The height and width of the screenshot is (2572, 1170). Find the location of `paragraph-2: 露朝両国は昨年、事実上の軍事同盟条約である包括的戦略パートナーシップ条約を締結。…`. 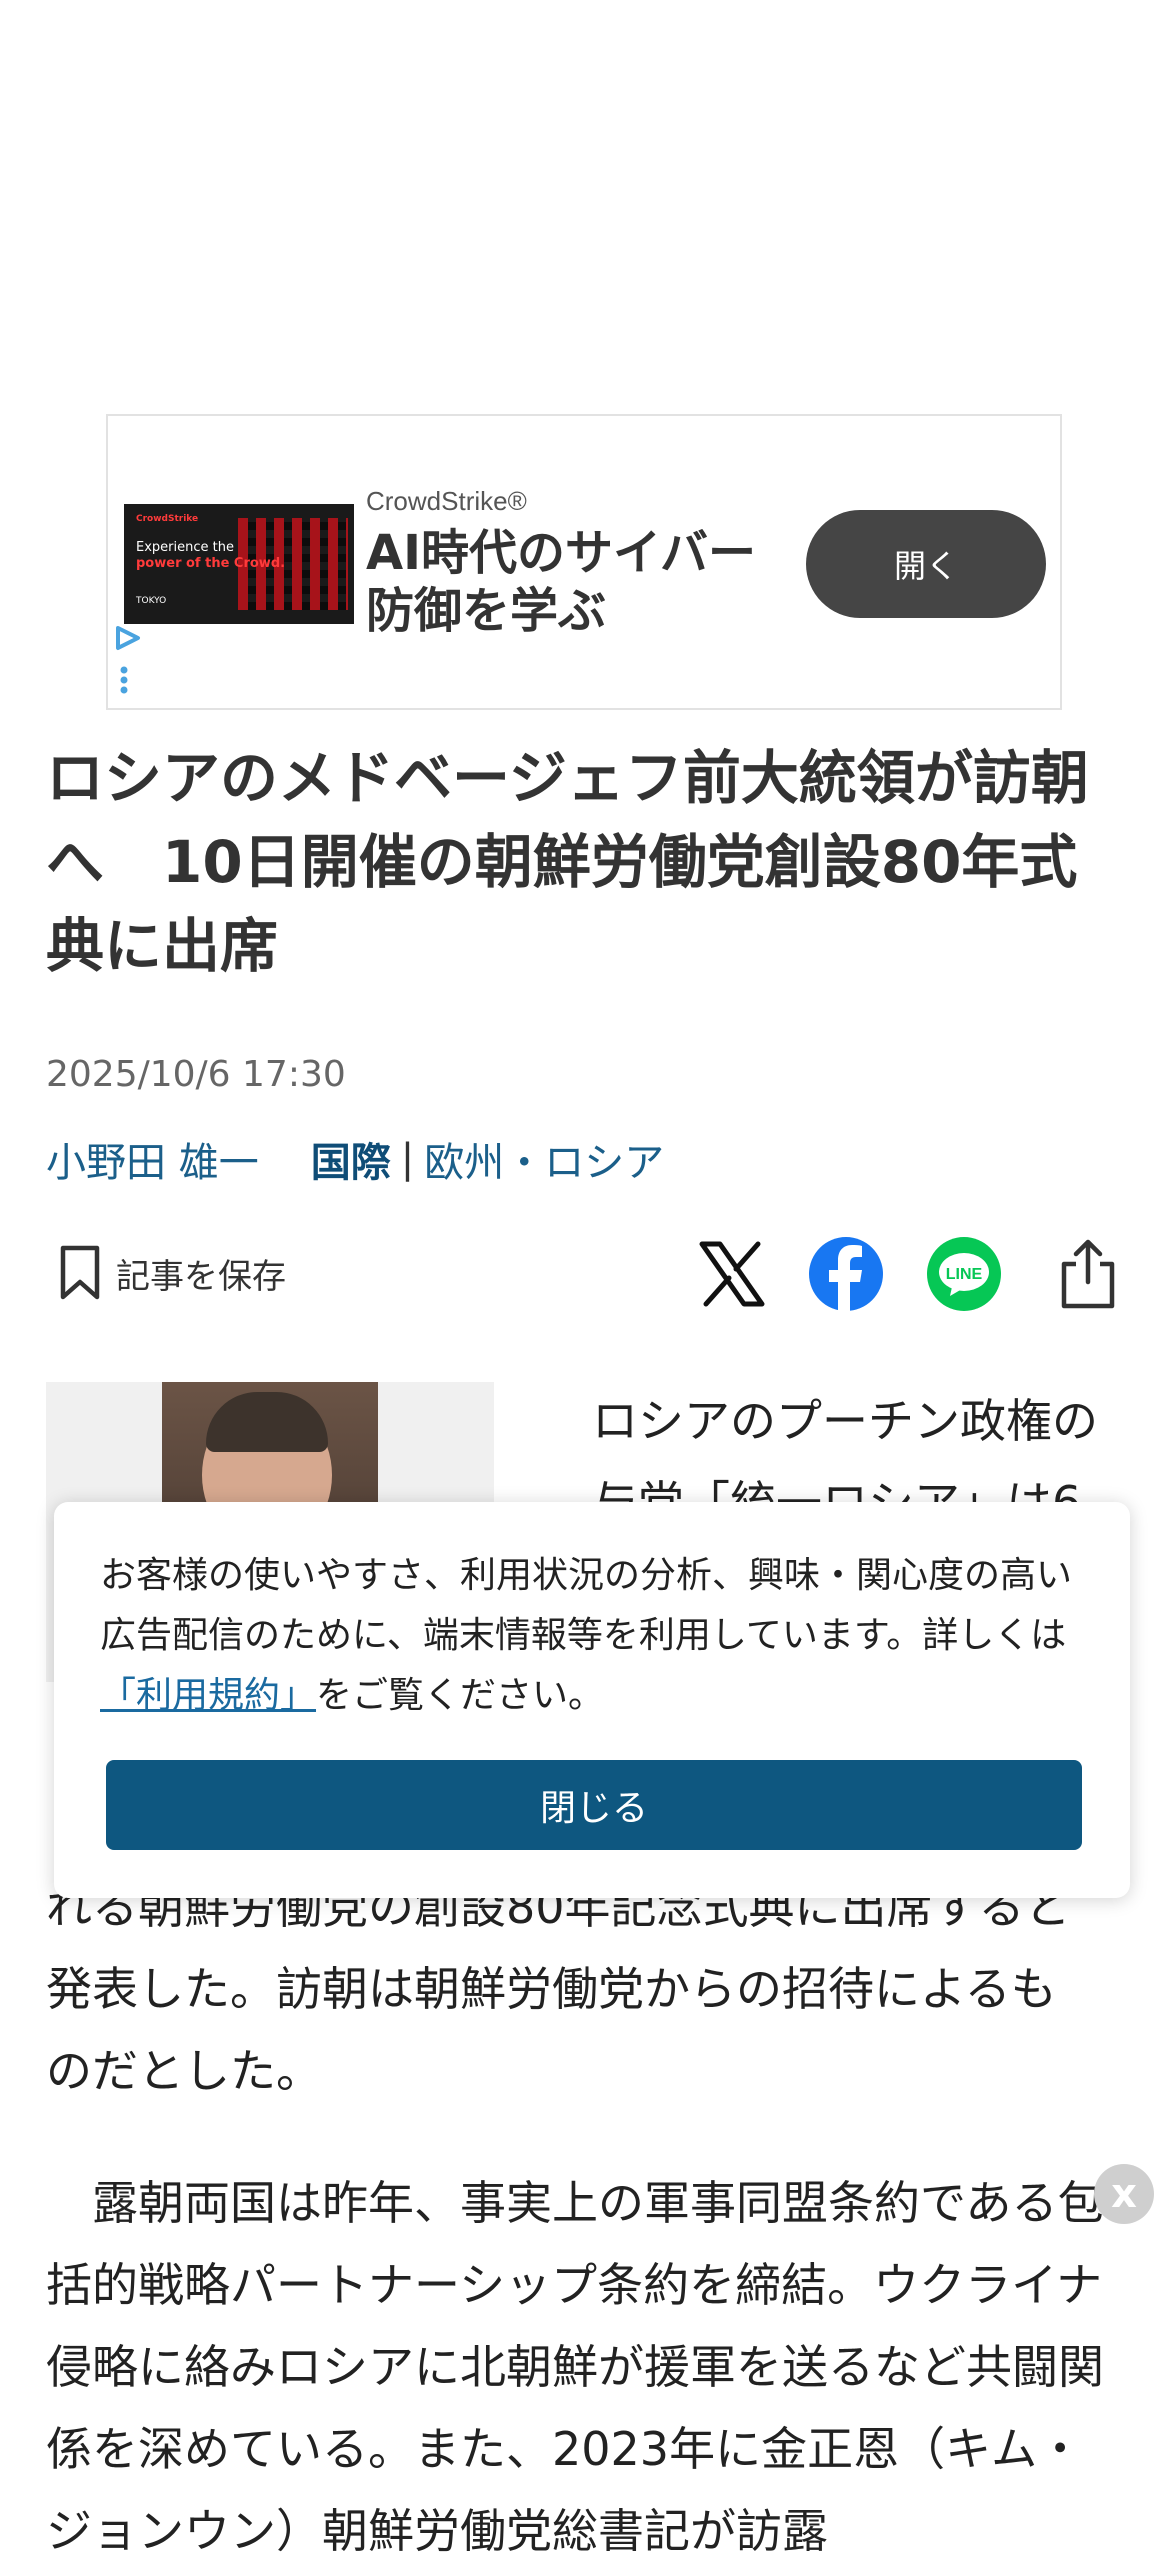

paragraph-2: 露朝両国は昨年、事実上の軍事同盟条約である包括的戦略パートナーシップ条約を締結。… is located at coordinates (575, 2367).